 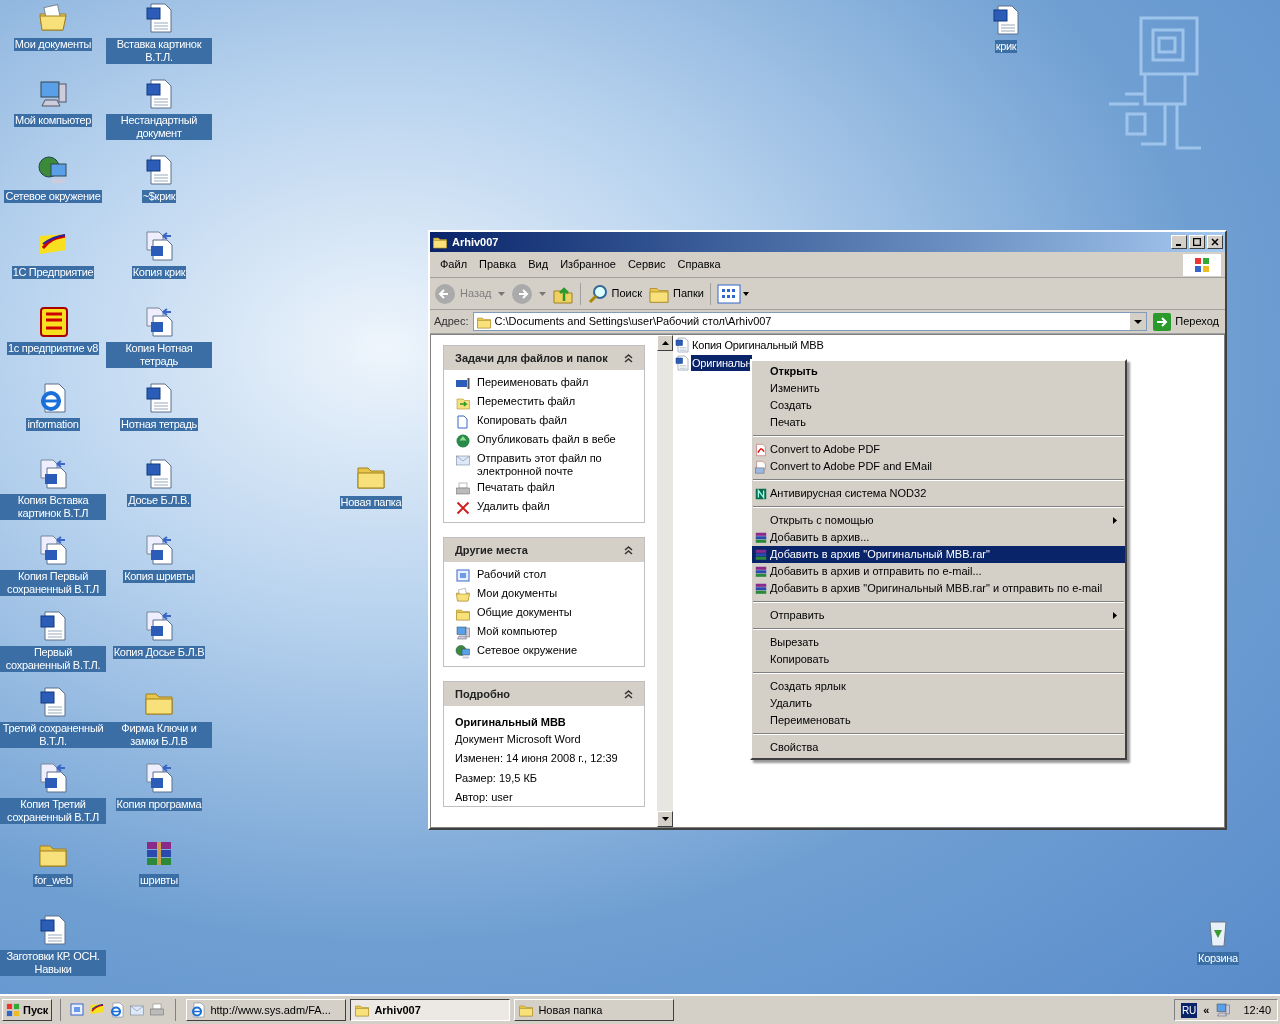 What do you see at coordinates (53, 659) in the screenshot?
I see `desktop-icon-label: Первый сохраненный В.Т.Л.` at bounding box center [53, 659].